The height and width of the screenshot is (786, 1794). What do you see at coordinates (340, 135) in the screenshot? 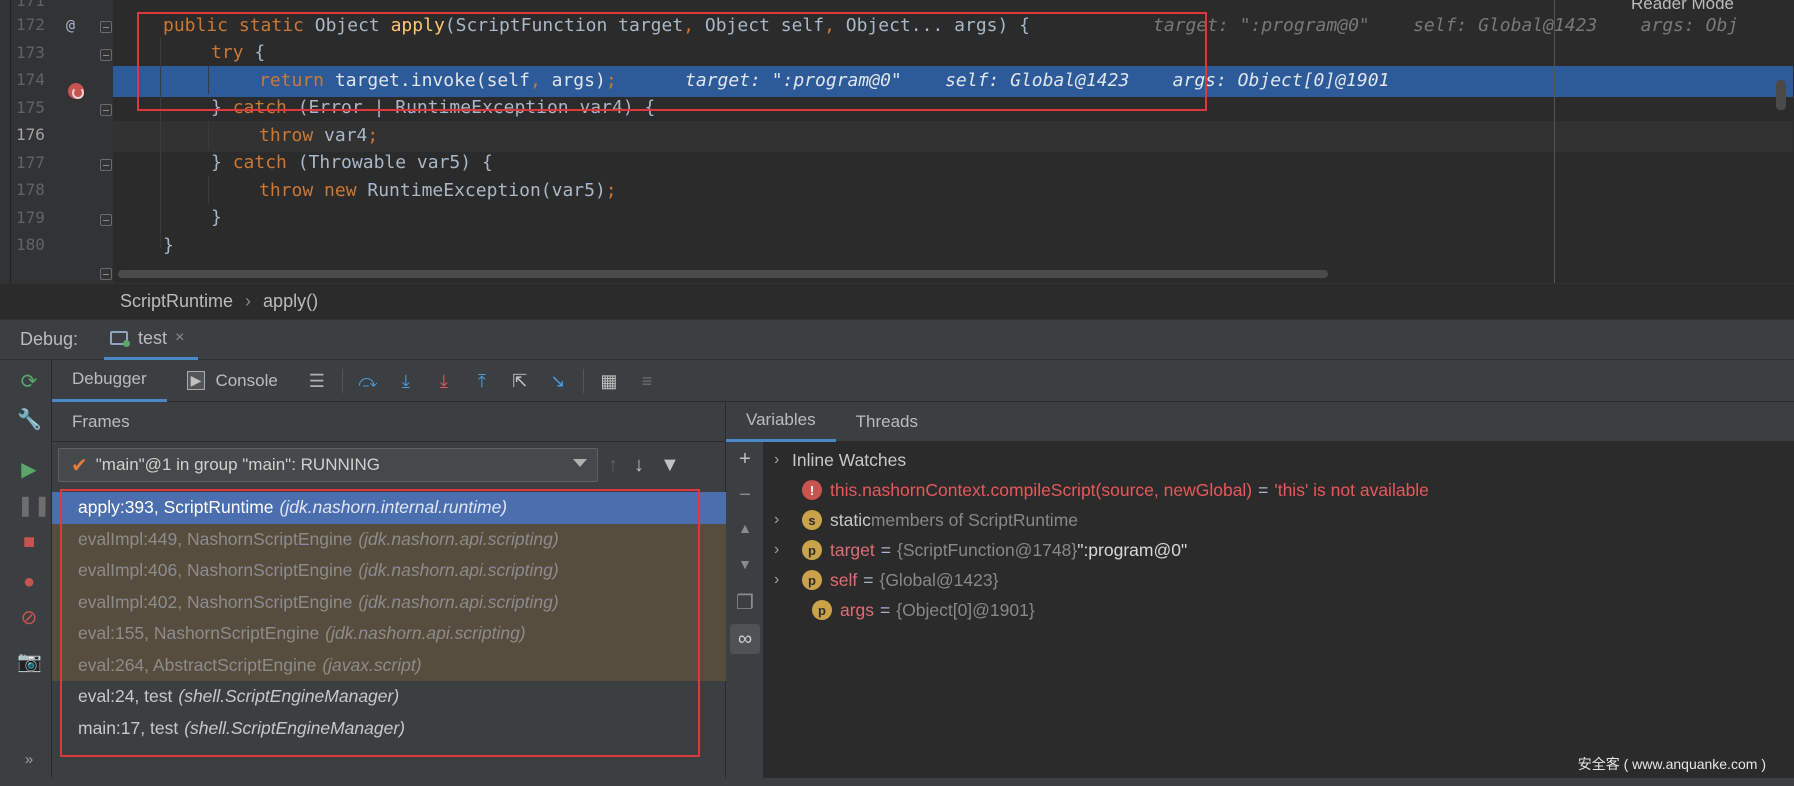
I see `code-token: var4` at bounding box center [340, 135].